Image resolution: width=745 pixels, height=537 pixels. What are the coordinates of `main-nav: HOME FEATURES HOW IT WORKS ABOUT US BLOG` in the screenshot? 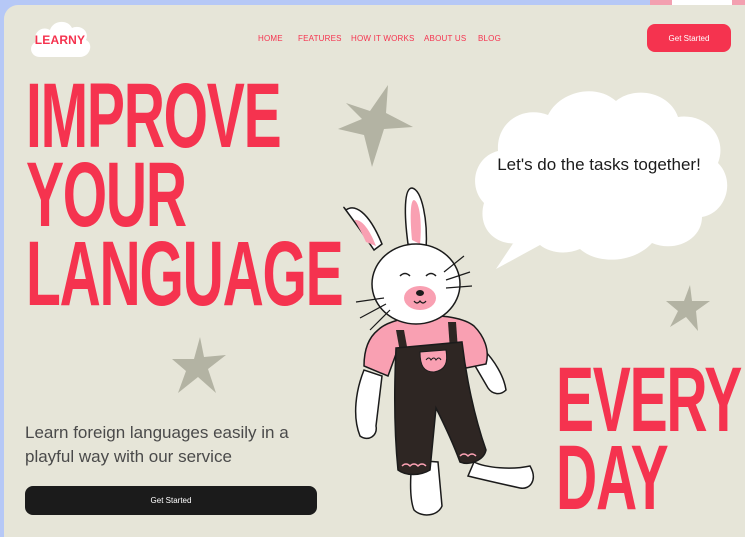 It's located at (374, 41).